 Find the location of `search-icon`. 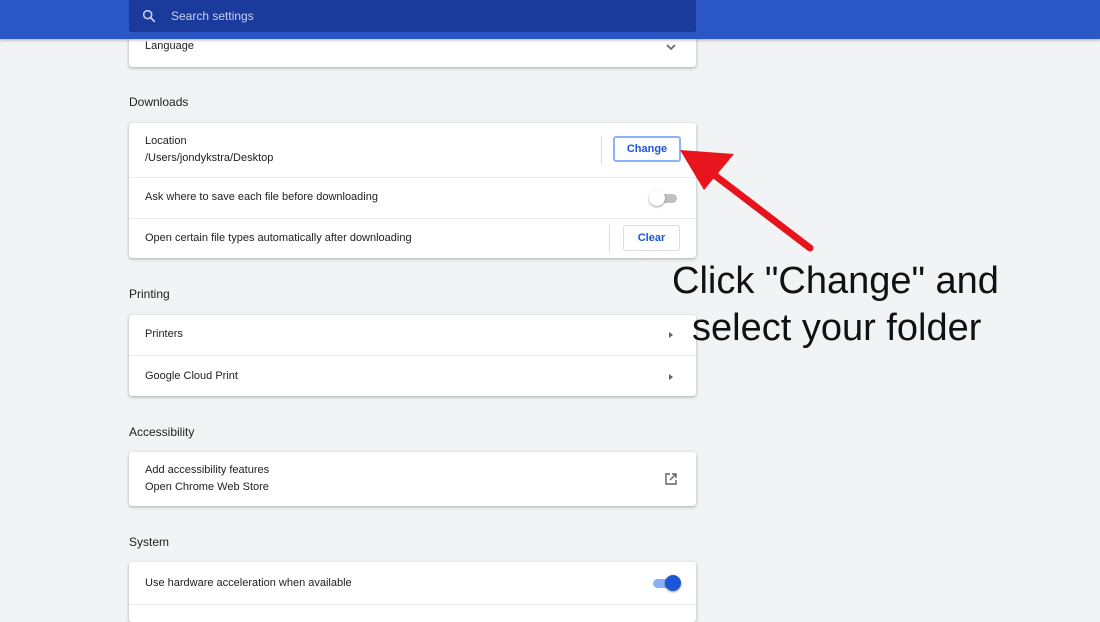

search-icon is located at coordinates (149, 16).